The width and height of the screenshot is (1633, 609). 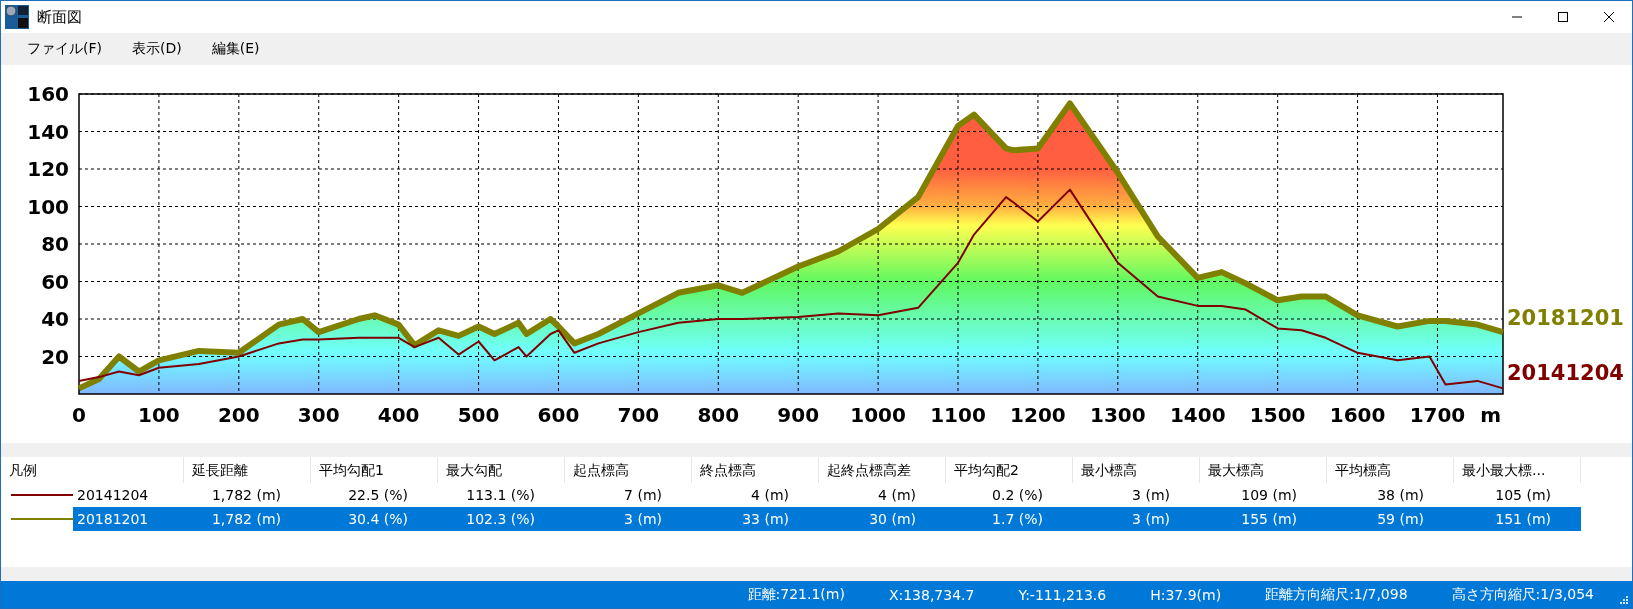 What do you see at coordinates (60, 17) in the screenshot?
I see `window-title: 断面図` at bounding box center [60, 17].